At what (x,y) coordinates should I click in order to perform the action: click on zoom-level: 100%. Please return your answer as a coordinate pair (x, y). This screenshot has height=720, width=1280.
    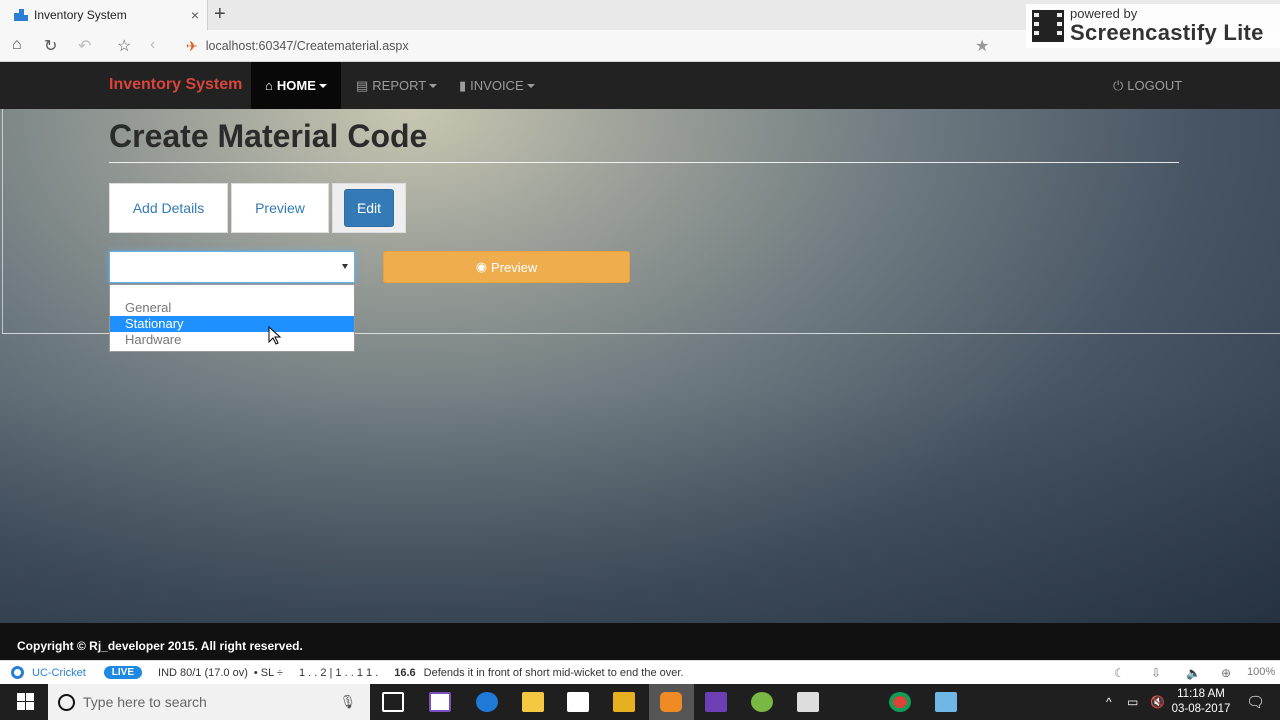
    Looking at the image, I should click on (1261, 672).